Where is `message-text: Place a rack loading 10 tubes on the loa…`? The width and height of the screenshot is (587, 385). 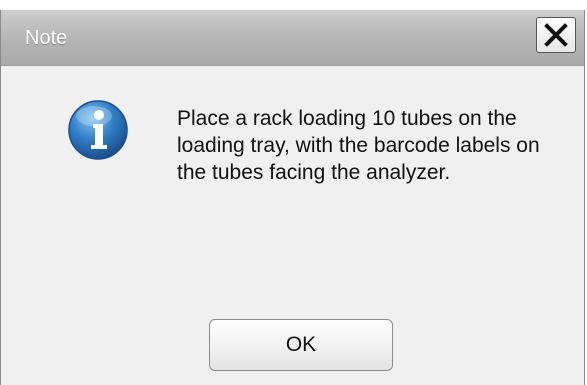
message-text: Place a rack loading 10 tubes on the loa… is located at coordinates (358, 145).